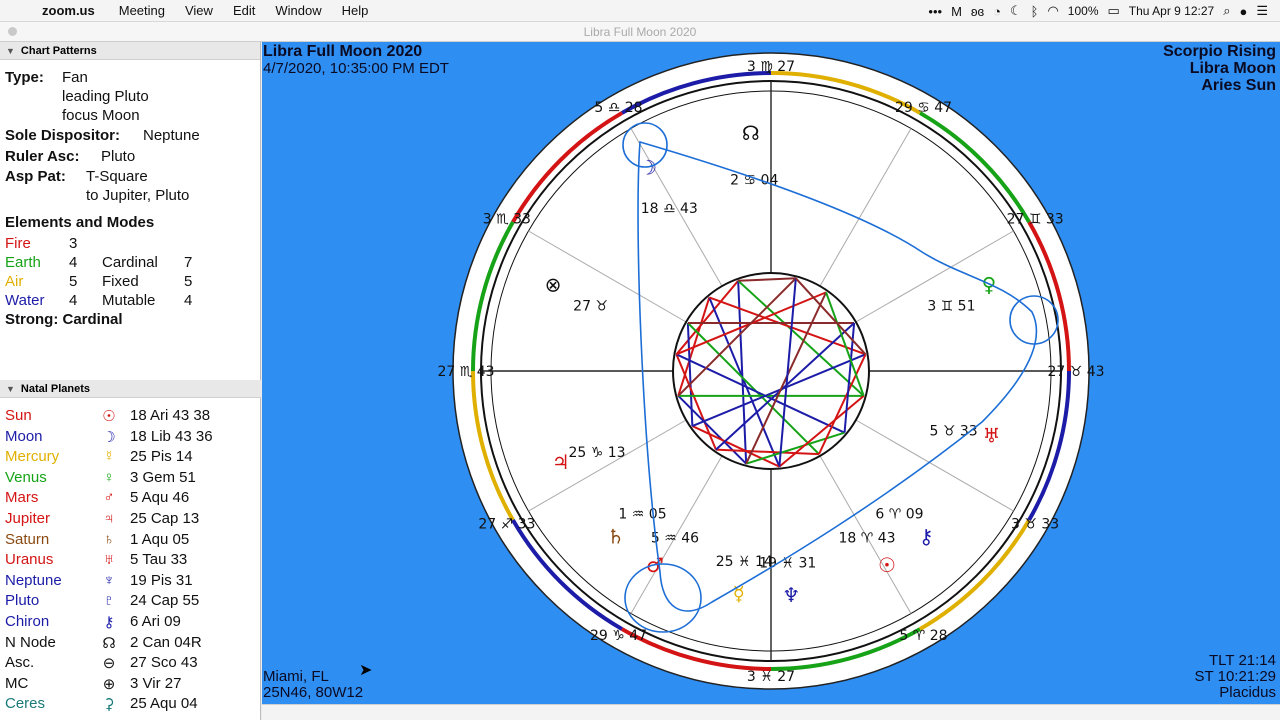  Describe the element at coordinates (1035, 525) in the screenshot. I see `house-cusp-label: 3 ♉ 33` at that location.